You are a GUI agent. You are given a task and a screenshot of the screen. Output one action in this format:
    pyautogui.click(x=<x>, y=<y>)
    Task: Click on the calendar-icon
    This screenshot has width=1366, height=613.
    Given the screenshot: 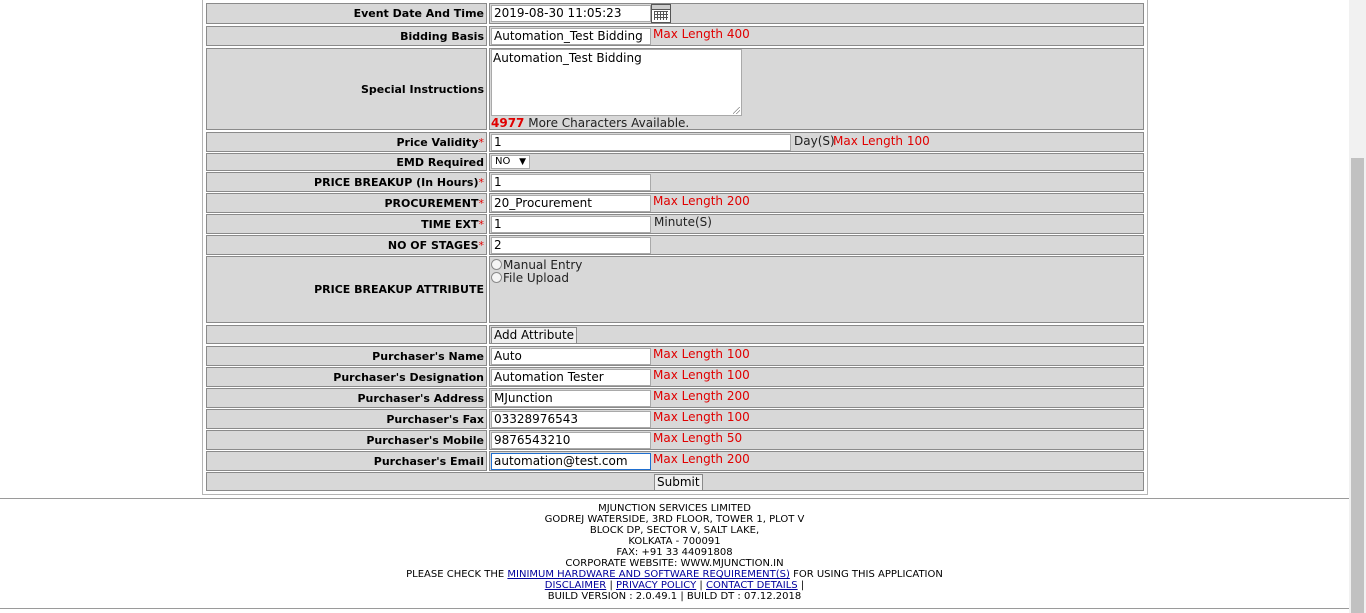 What is the action you would take?
    pyautogui.click(x=661, y=13)
    